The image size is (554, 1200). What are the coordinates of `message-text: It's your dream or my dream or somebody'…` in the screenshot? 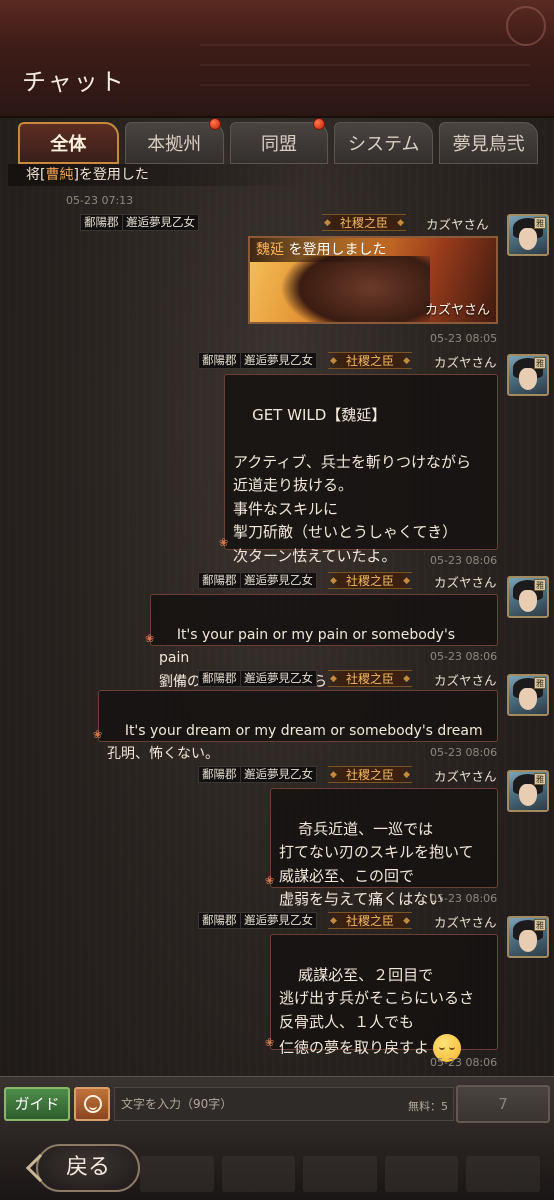 It's located at (295, 742).